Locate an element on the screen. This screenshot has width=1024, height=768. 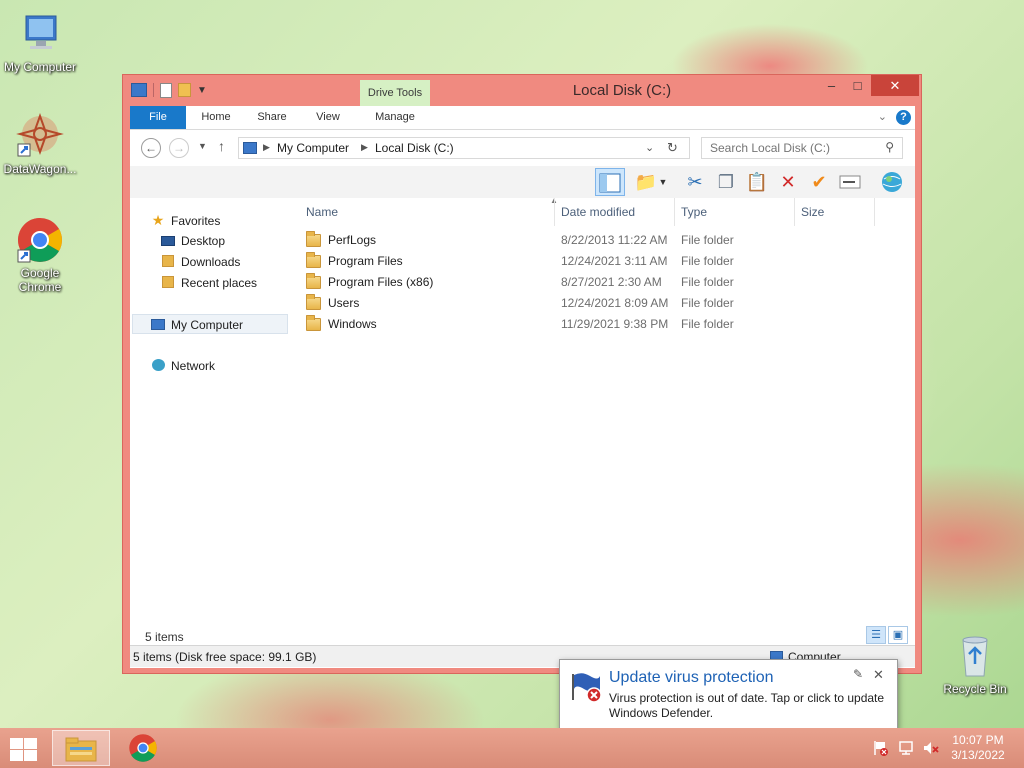
preview-pane-icon is located at coordinates (610, 182).